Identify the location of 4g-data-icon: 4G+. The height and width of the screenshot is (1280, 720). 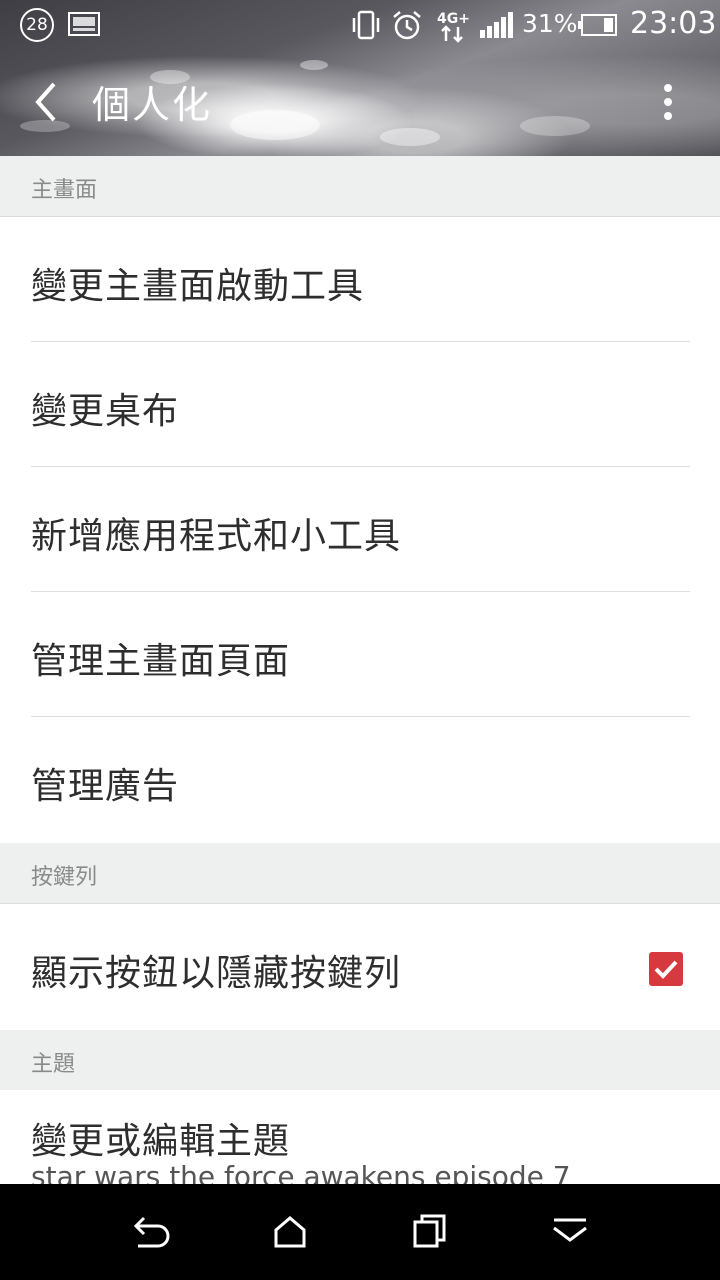
(455, 26).